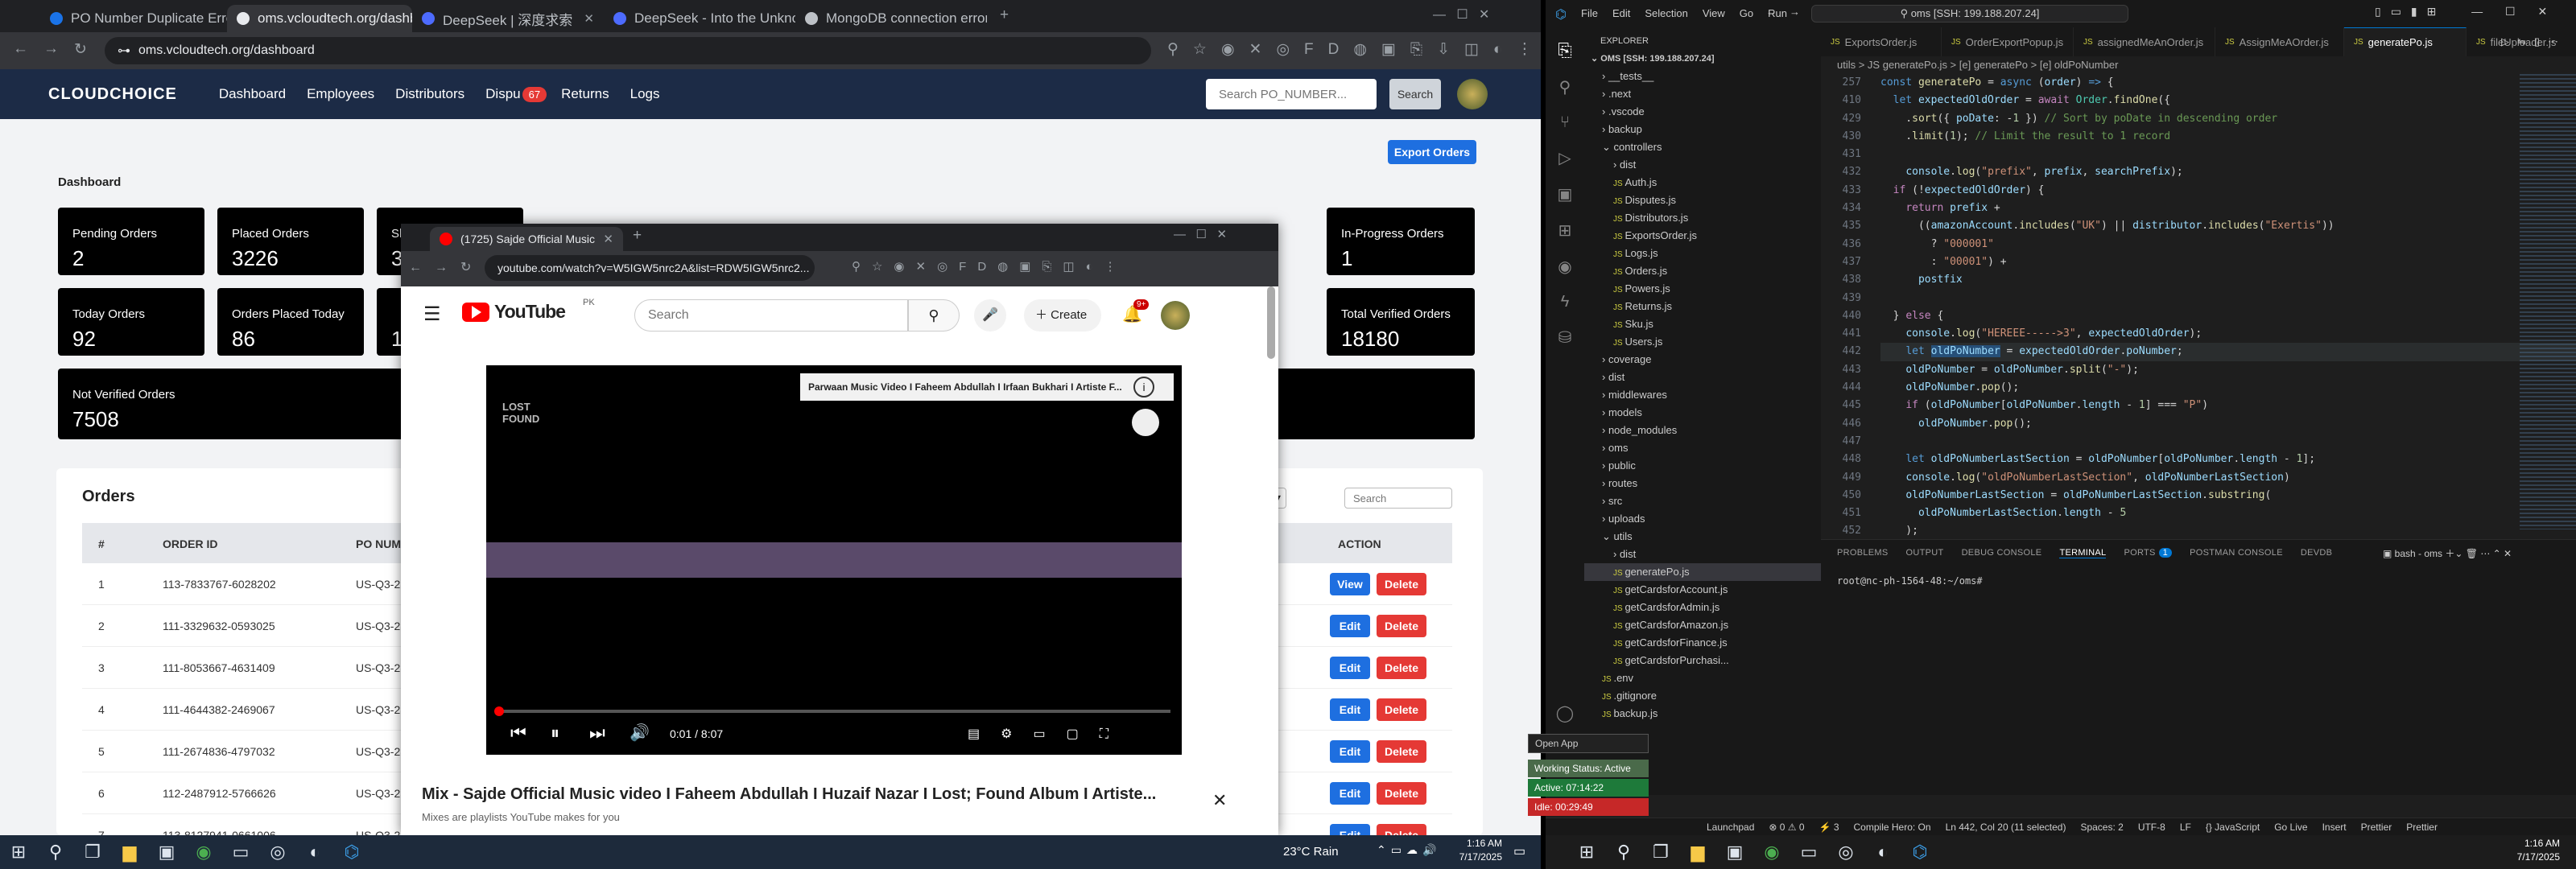 Image resolution: width=2576 pixels, height=869 pixels. Describe the element at coordinates (1702, 253) in the screenshot. I see `tree-file: JS Logs.js` at that location.